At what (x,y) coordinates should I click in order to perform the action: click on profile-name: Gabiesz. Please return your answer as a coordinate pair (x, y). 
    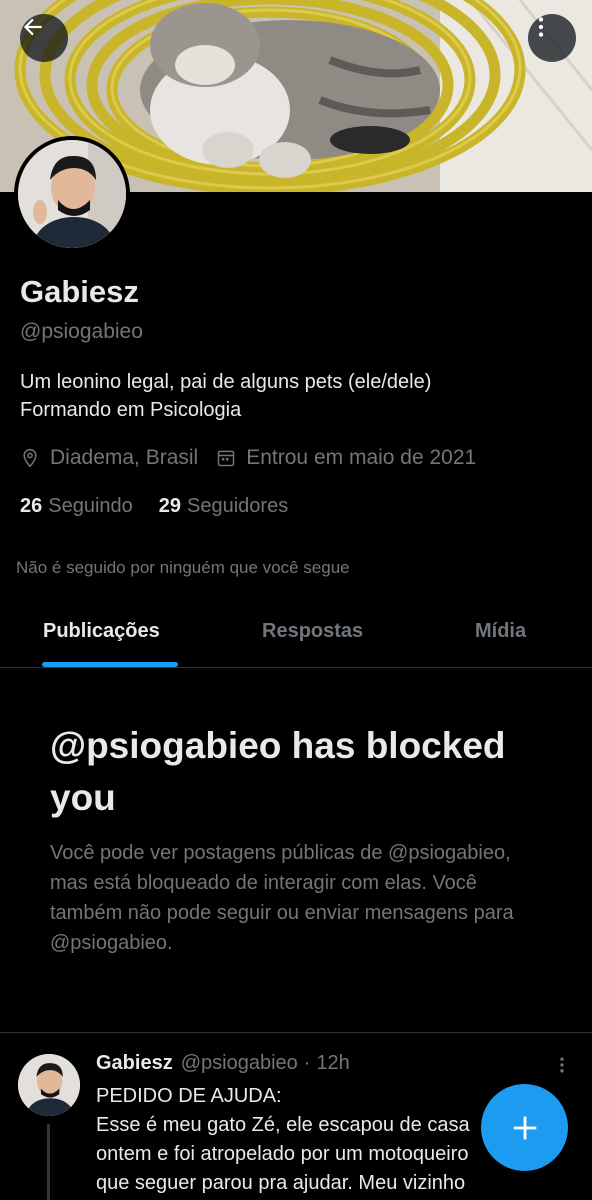
    Looking at the image, I should click on (79, 291).